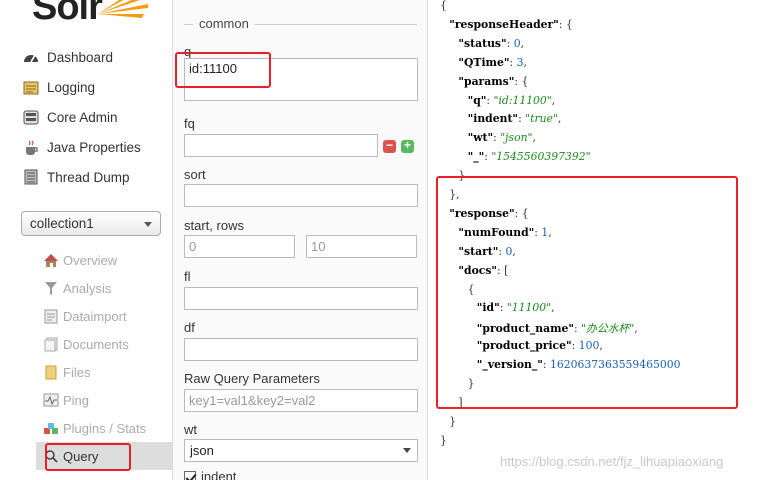 The width and height of the screenshot is (782, 480). Describe the element at coordinates (361, 246) in the screenshot. I see `rows-input` at that location.